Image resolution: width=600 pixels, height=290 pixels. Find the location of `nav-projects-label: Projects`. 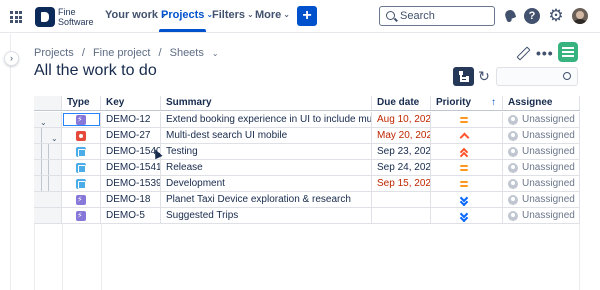

nav-projects-label: Projects is located at coordinates (183, 15).